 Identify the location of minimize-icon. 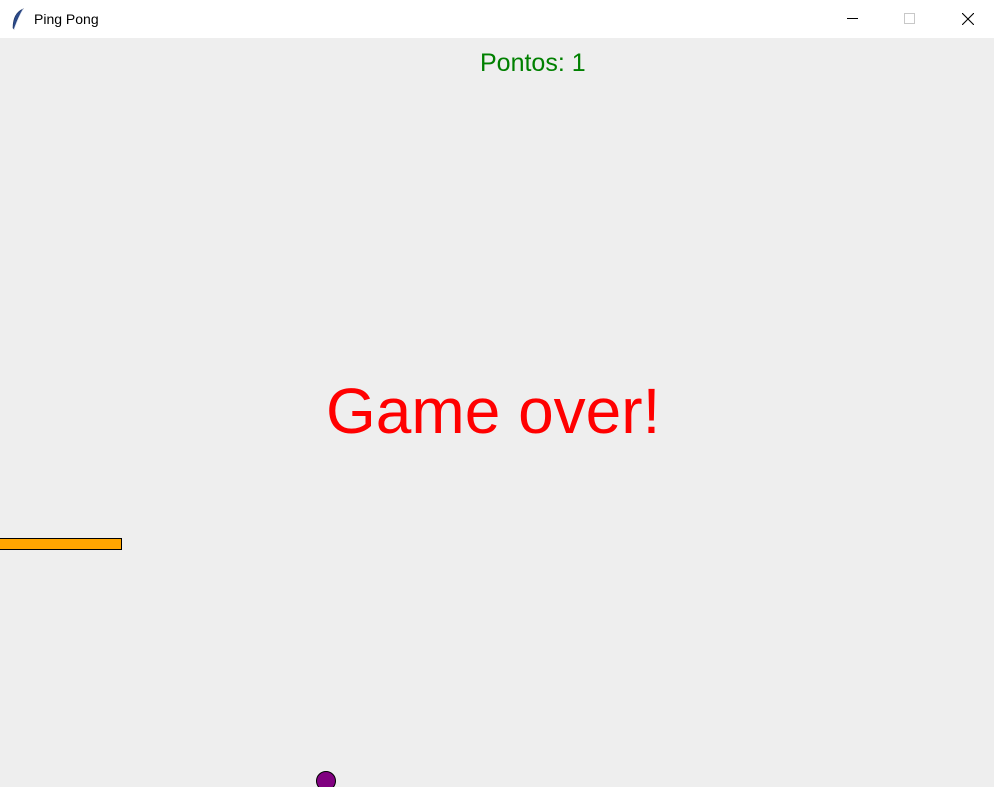
(852, 18).